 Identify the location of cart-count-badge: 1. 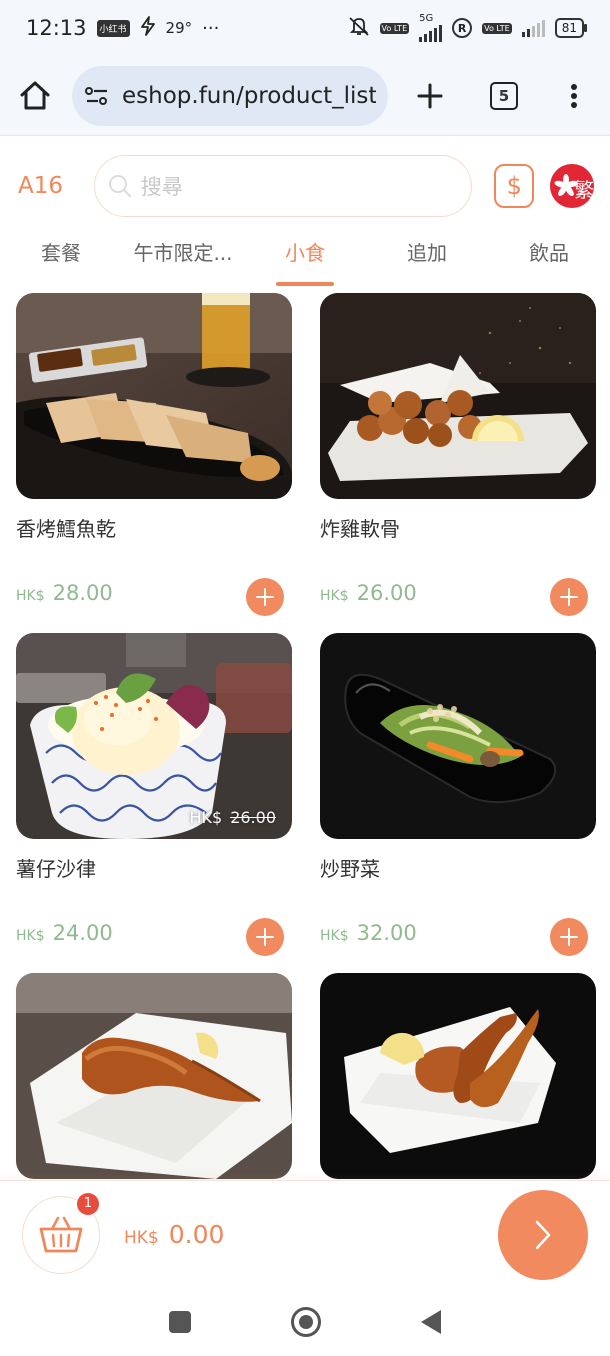
(88, 1203).